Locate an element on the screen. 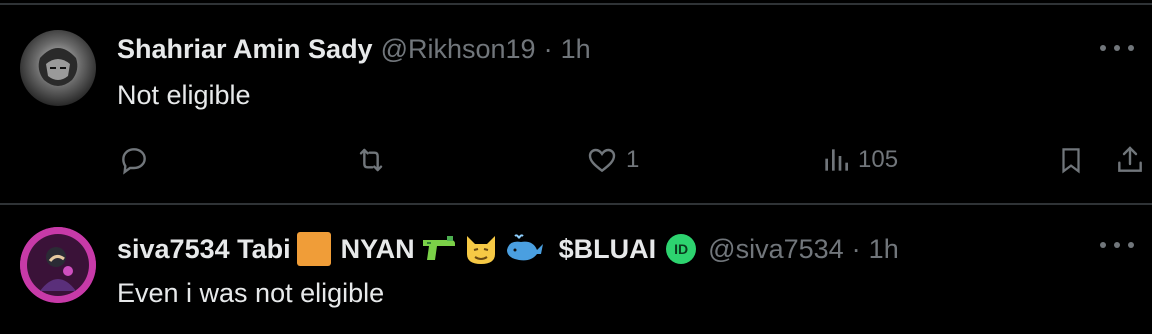 The height and width of the screenshot is (334, 1152). views-button: 105 is located at coordinates (859, 160).